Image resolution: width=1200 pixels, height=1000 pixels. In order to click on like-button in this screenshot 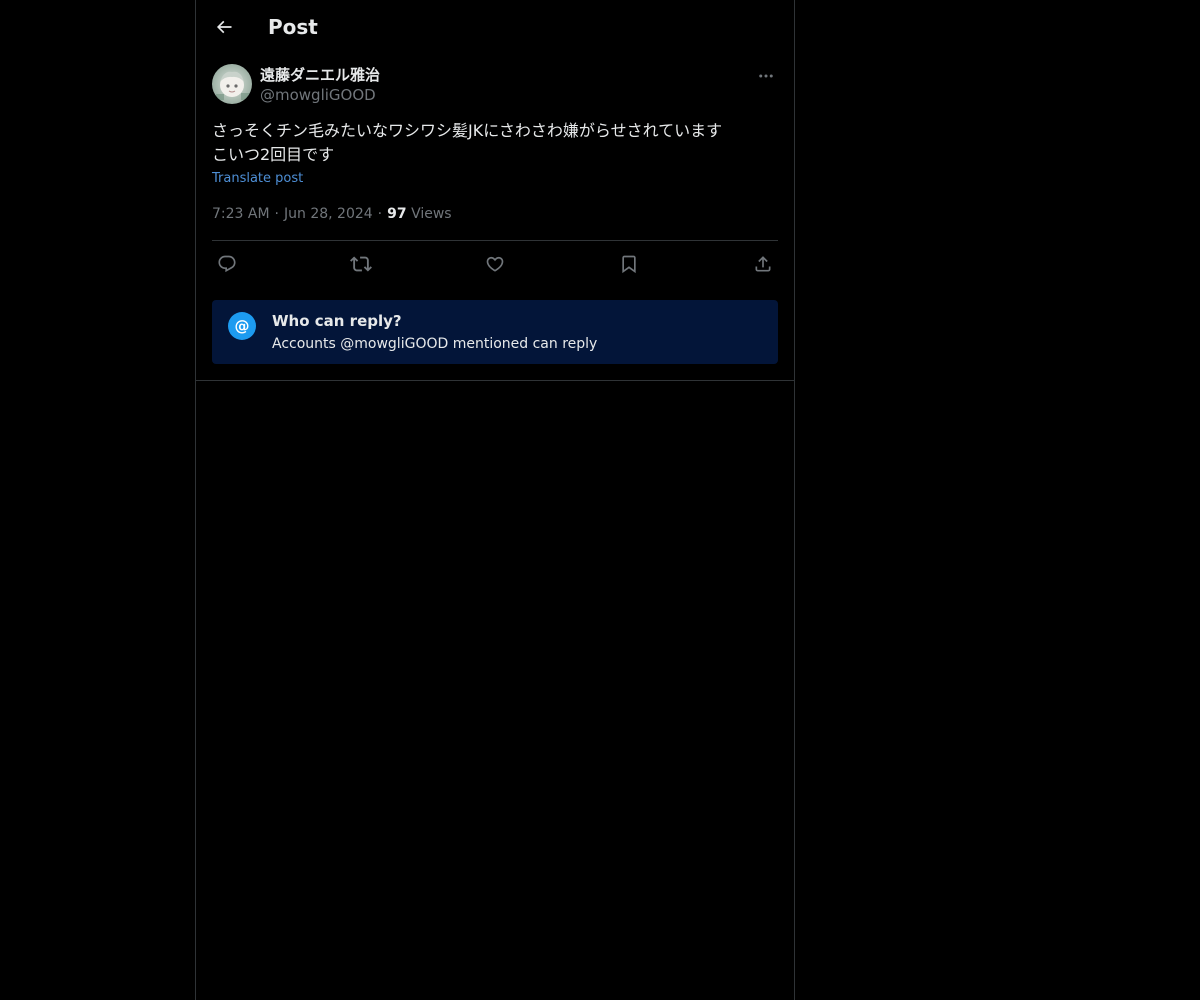, I will do `click(495, 264)`.